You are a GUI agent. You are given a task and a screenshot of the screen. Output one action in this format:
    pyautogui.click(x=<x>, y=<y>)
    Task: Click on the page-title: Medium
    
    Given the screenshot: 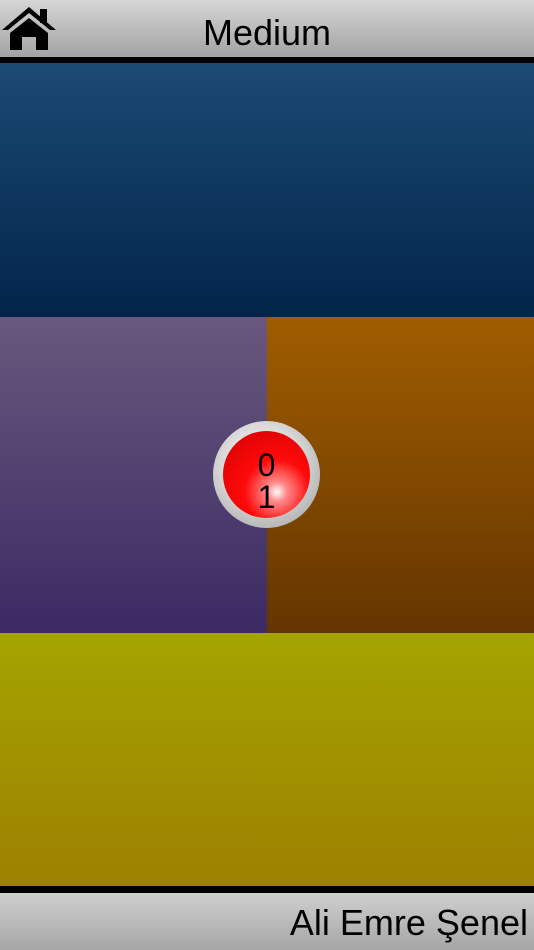 What is the action you would take?
    pyautogui.click(x=267, y=32)
    